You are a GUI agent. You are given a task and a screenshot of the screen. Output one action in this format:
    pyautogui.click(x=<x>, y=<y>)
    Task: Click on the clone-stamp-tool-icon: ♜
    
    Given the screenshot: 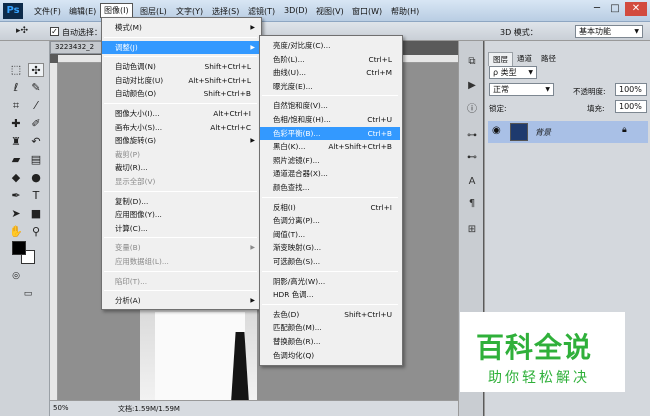 What is the action you would take?
    pyautogui.click(x=16, y=142)
    